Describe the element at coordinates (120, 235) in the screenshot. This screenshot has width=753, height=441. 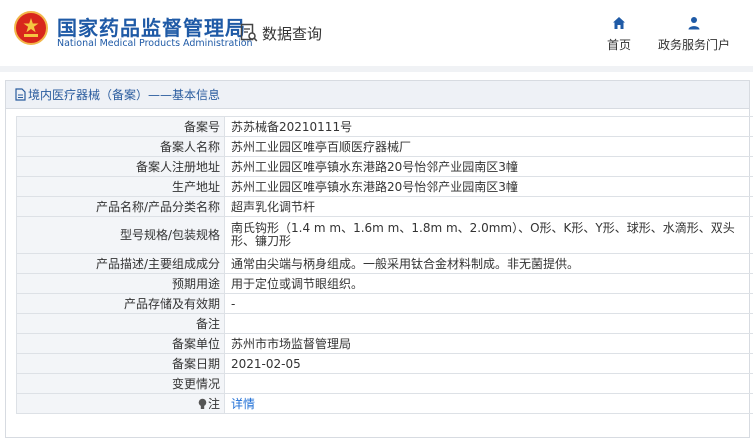
I see `field-label: 型号规格/包装规格` at that location.